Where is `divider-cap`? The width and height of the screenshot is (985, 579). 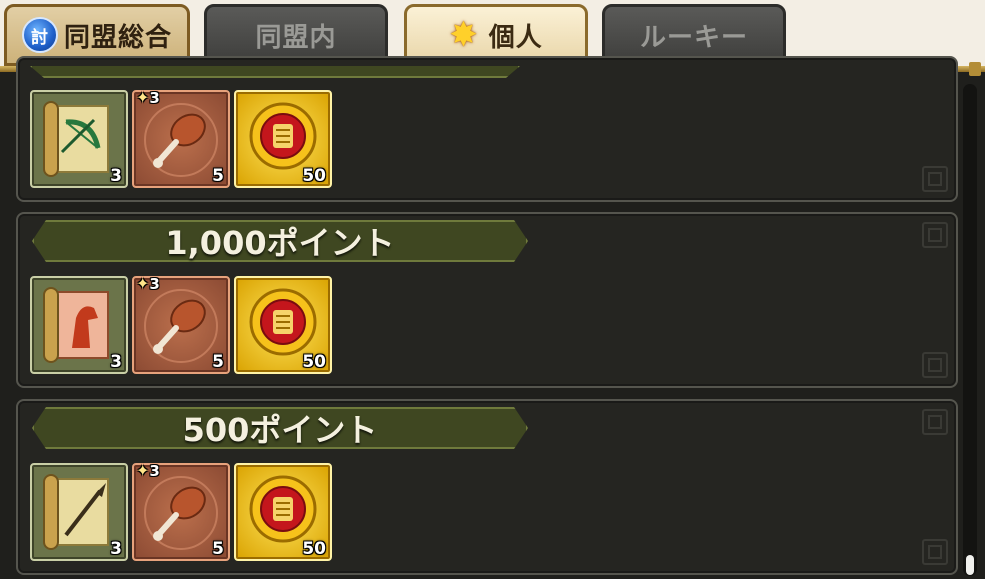 divider-cap is located at coordinates (975, 69).